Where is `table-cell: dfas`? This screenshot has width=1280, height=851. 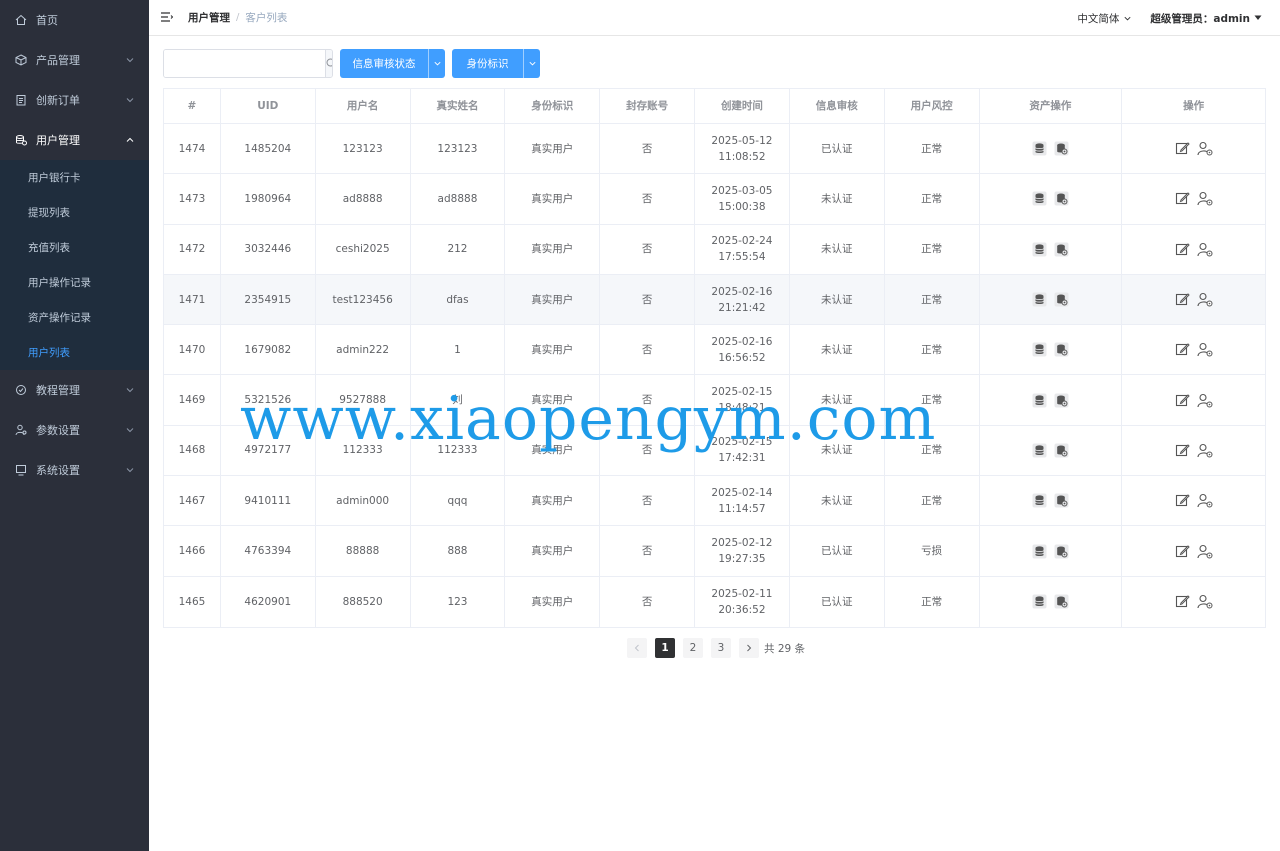 table-cell: dfas is located at coordinates (458, 299).